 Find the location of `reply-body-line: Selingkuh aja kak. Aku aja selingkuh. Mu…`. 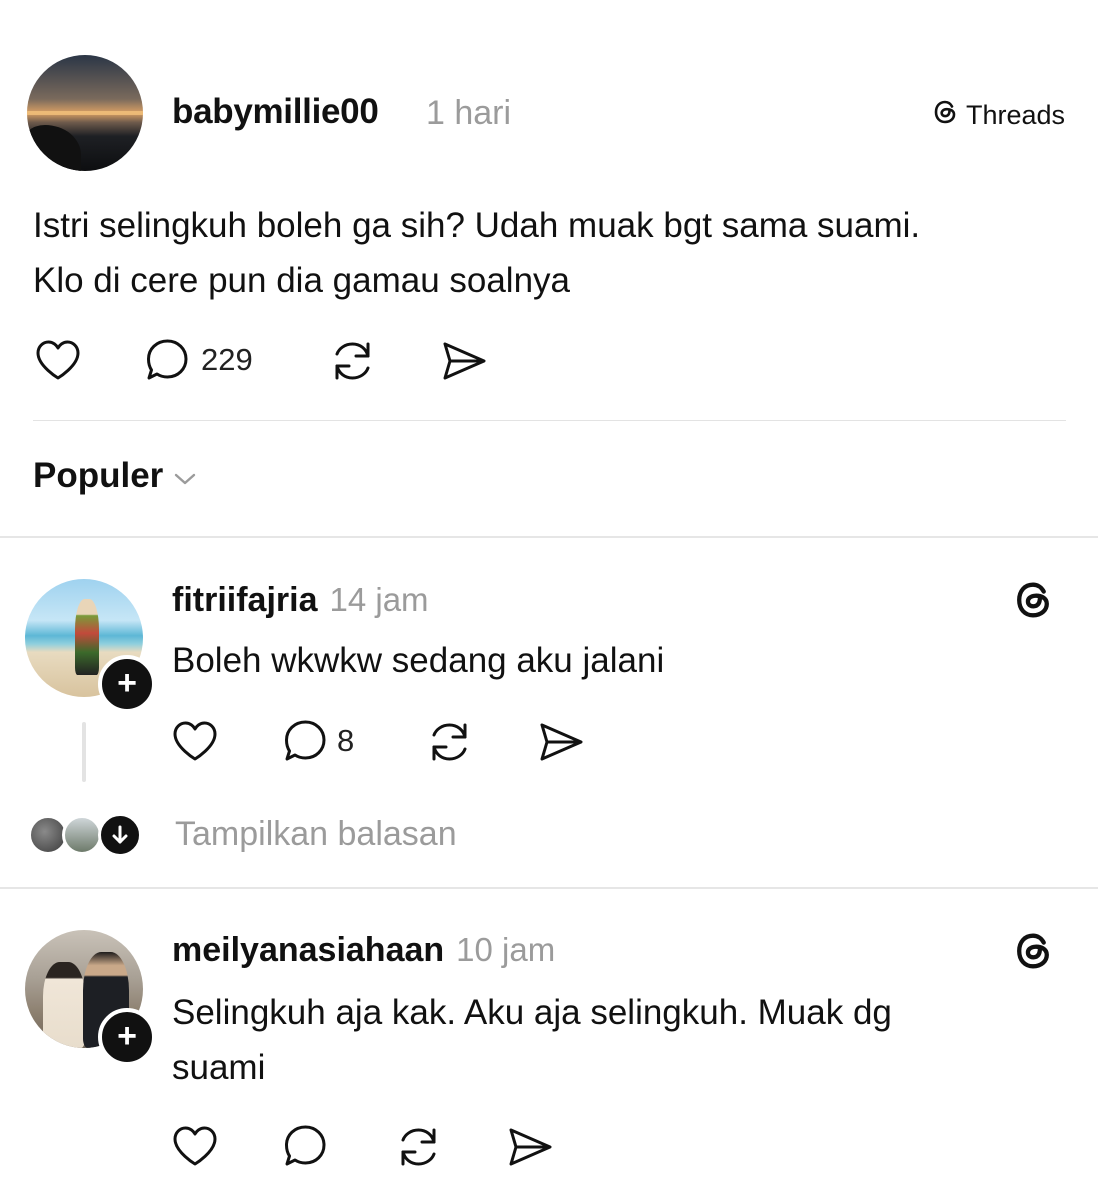

reply-body-line: Selingkuh aja kak. Aku aja selingkuh. Mu… is located at coordinates (532, 1012).